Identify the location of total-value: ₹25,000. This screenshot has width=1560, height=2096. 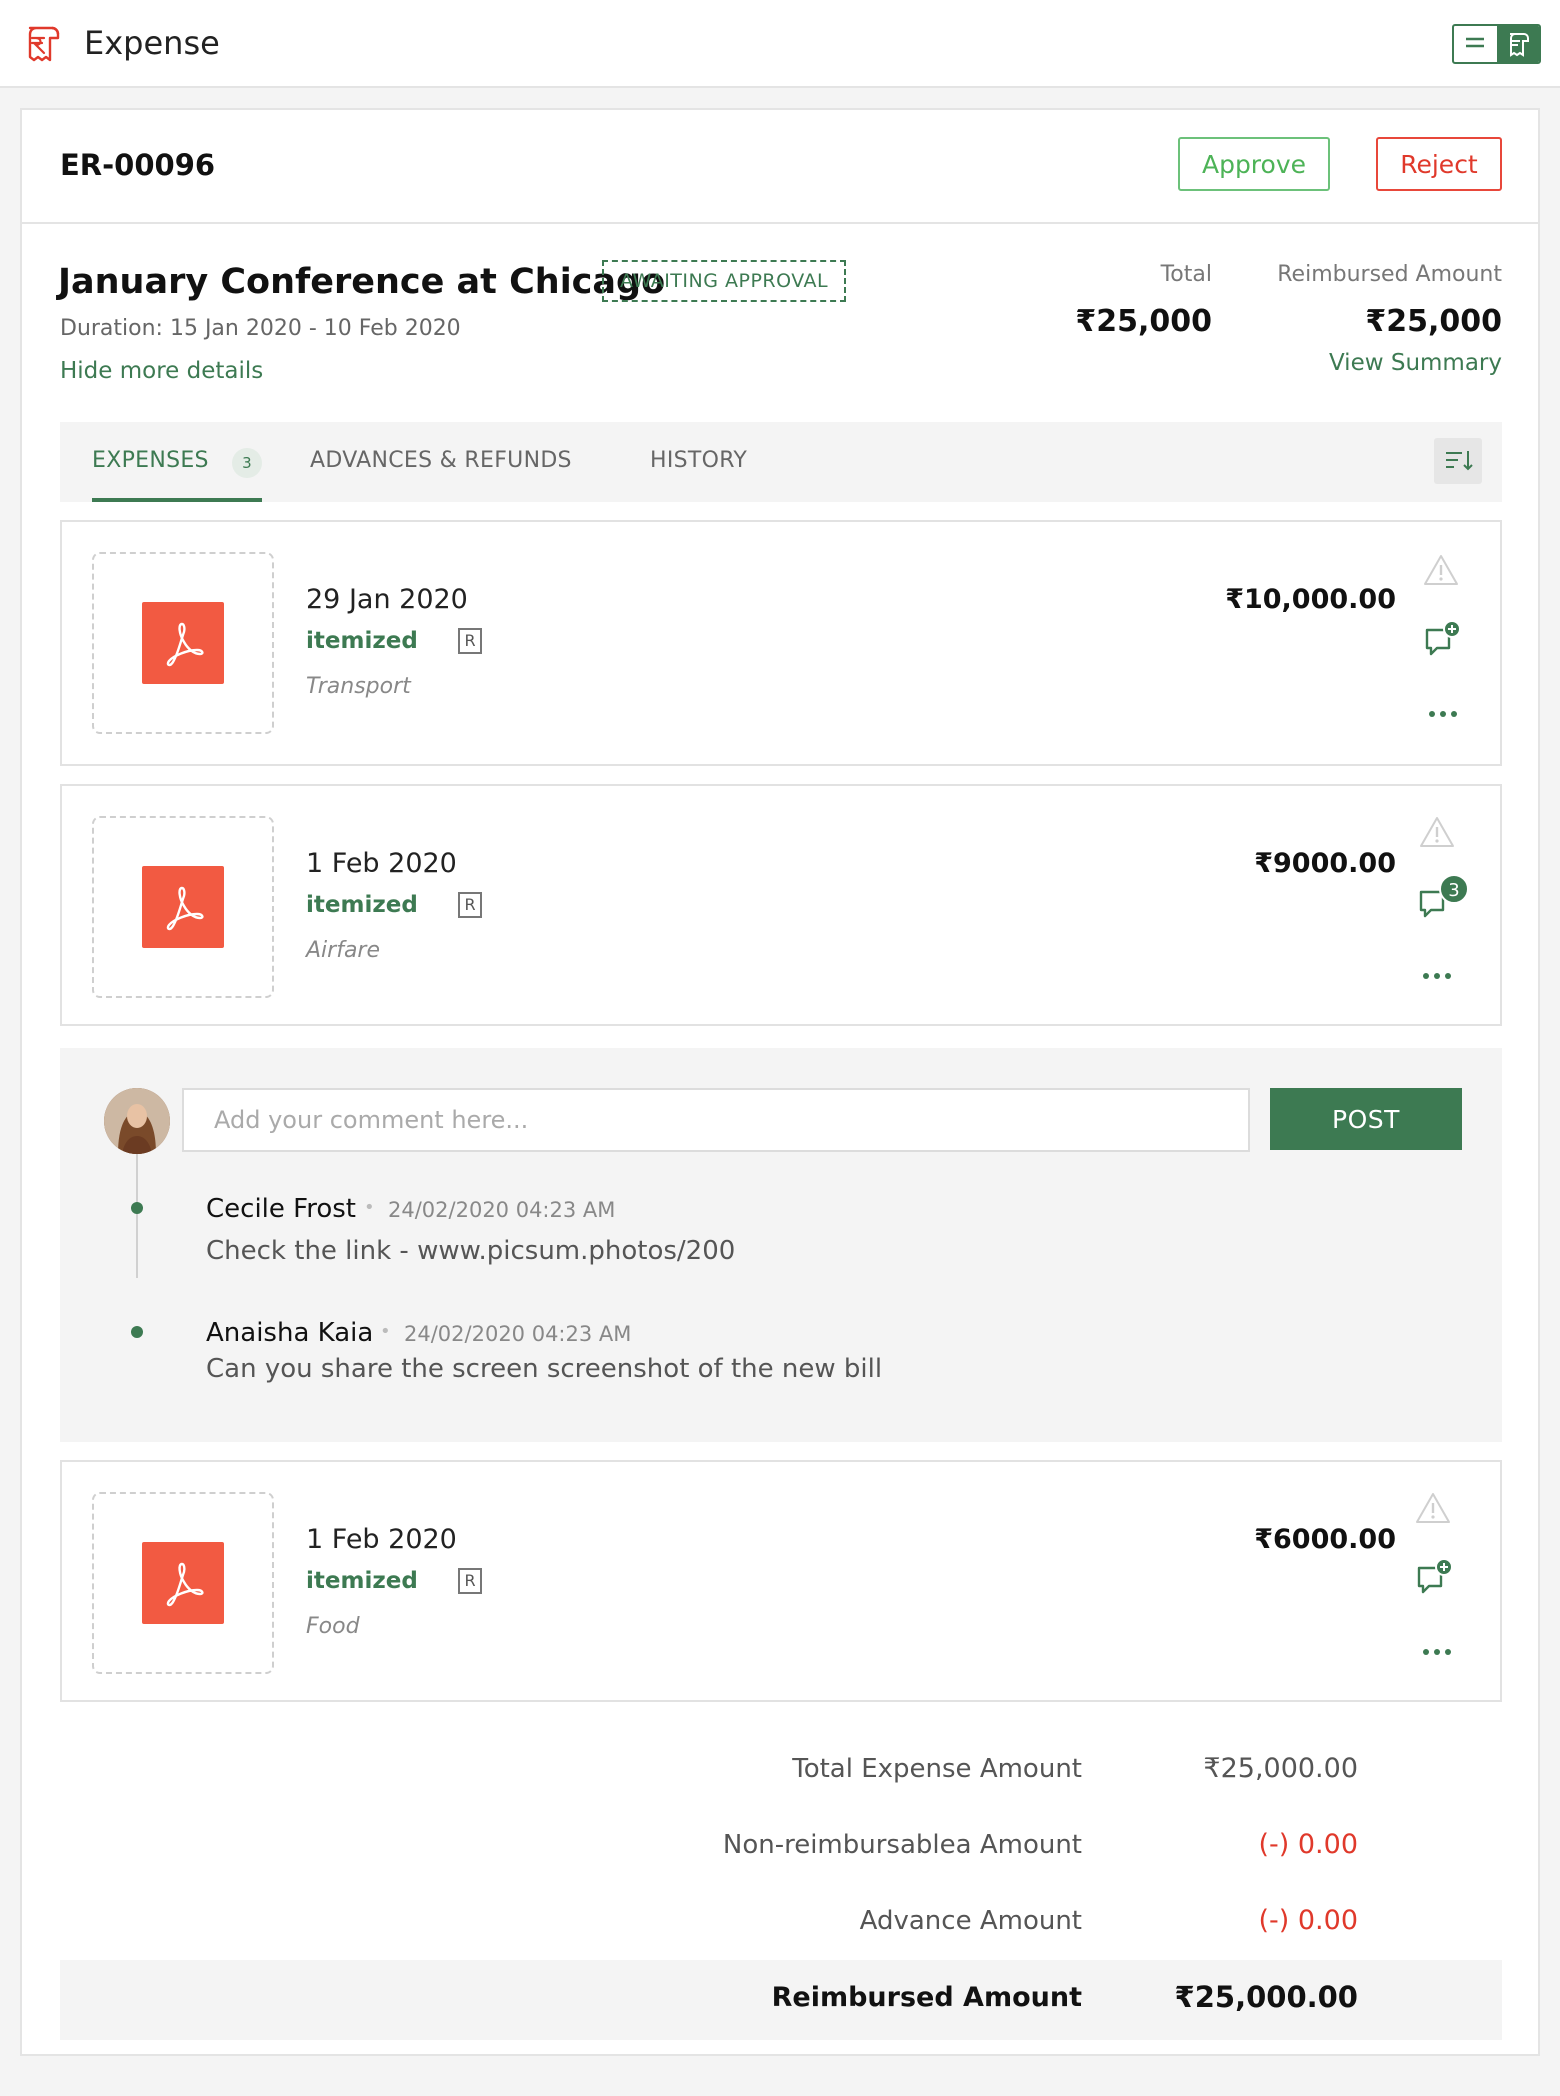
(1143, 321).